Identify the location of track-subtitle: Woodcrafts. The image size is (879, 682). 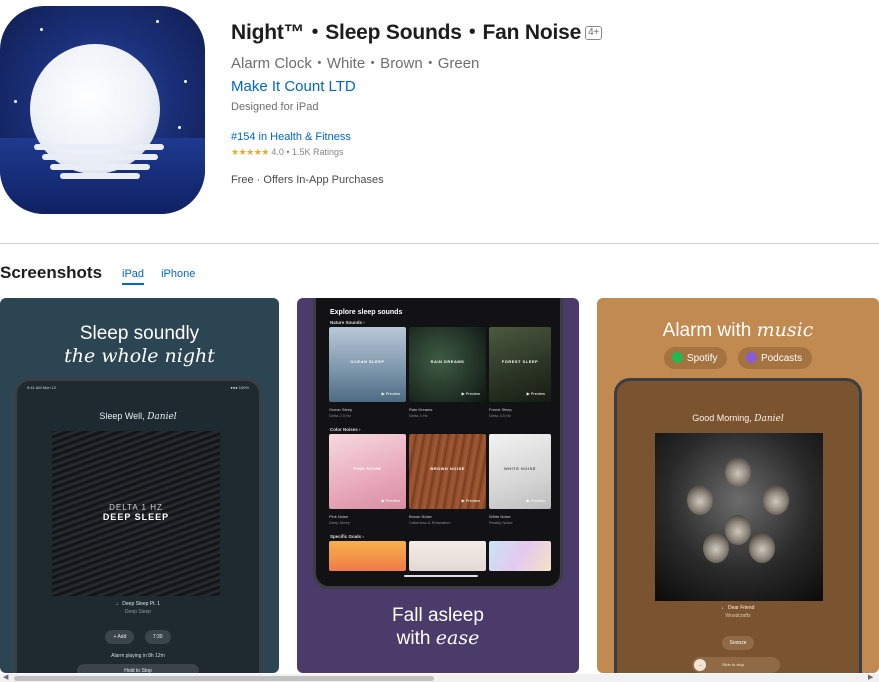
(738, 616).